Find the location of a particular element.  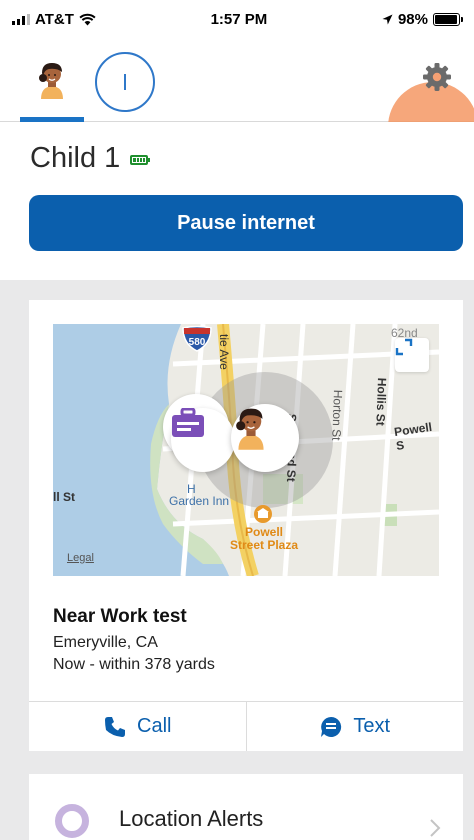

map-legal-link: Legal is located at coordinates (80, 558).